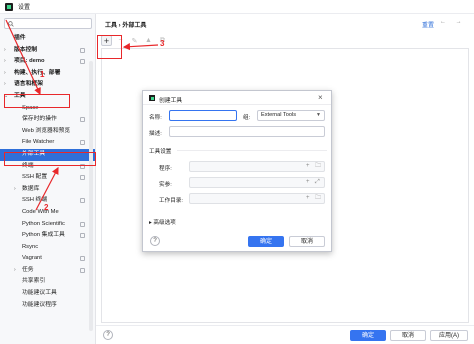 The width and height of the screenshot is (474, 344). Describe the element at coordinates (40, 211) in the screenshot. I see `sidebar-item-label: Code With Me` at that location.